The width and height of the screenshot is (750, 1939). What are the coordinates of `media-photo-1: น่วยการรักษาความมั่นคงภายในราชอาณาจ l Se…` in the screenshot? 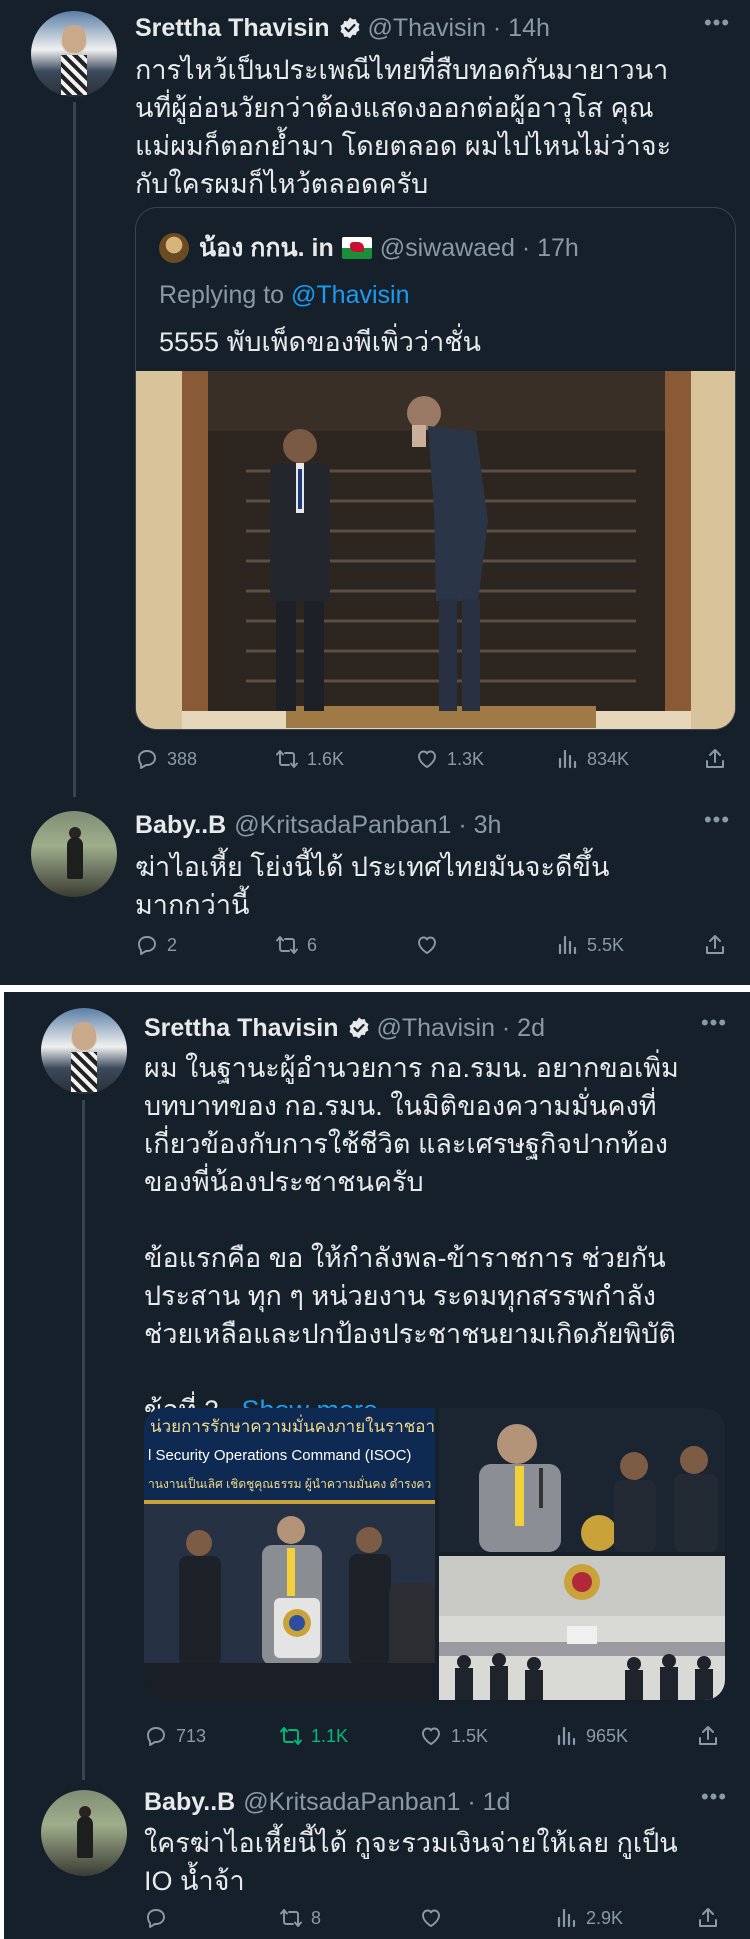 It's located at (289, 1554).